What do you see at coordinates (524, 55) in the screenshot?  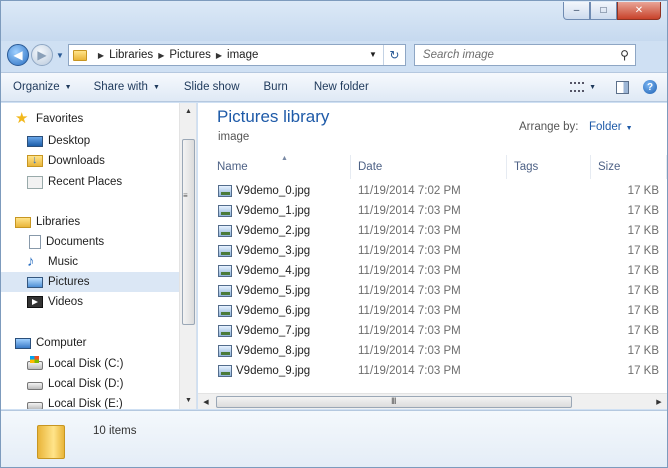 I see `search-input: Search image ⚲` at bounding box center [524, 55].